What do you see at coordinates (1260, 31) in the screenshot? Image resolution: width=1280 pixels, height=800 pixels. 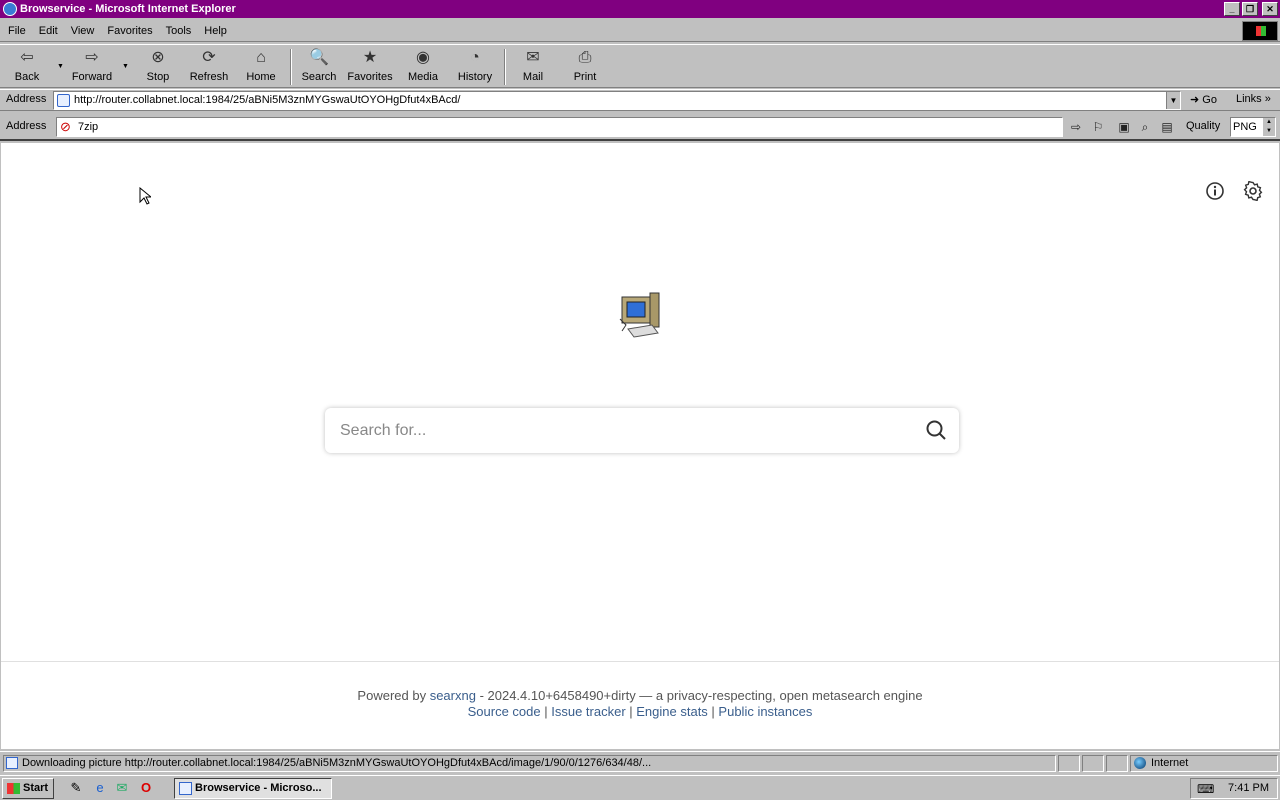 I see `windows-logo` at bounding box center [1260, 31].